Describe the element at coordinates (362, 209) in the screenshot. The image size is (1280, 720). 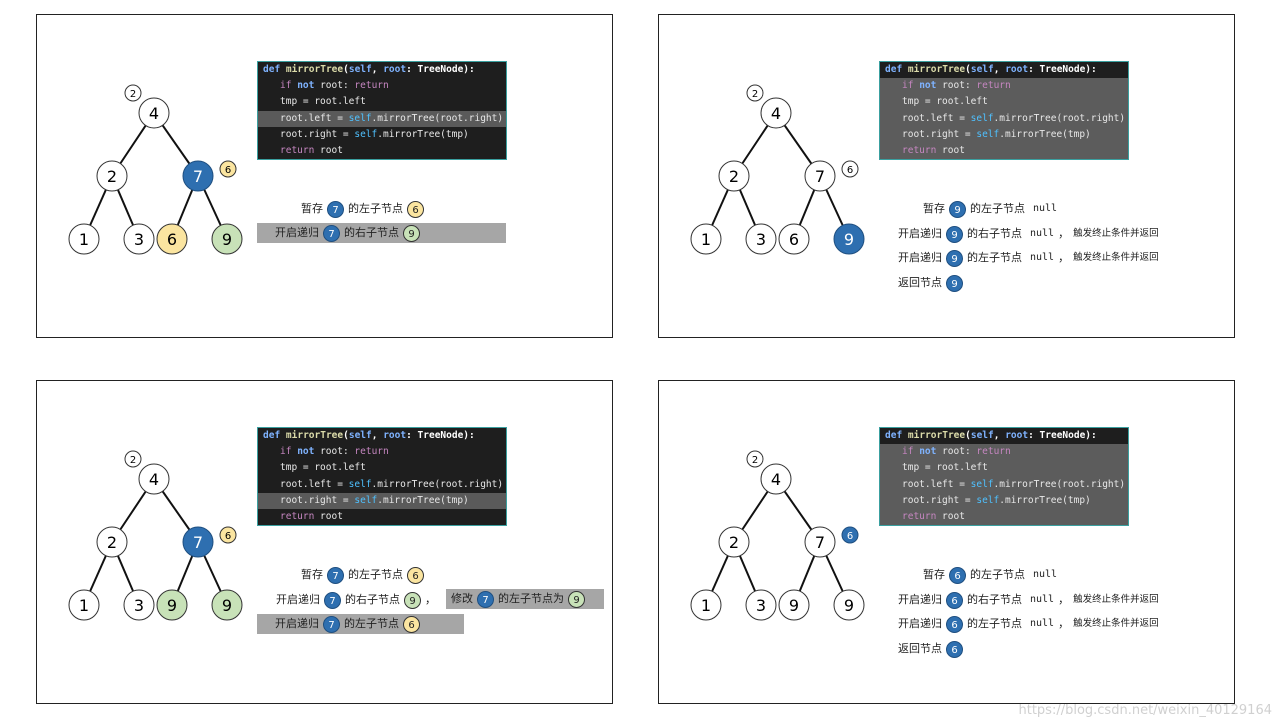
I see `step-save: 暂存 7 的左子节点 6` at that location.